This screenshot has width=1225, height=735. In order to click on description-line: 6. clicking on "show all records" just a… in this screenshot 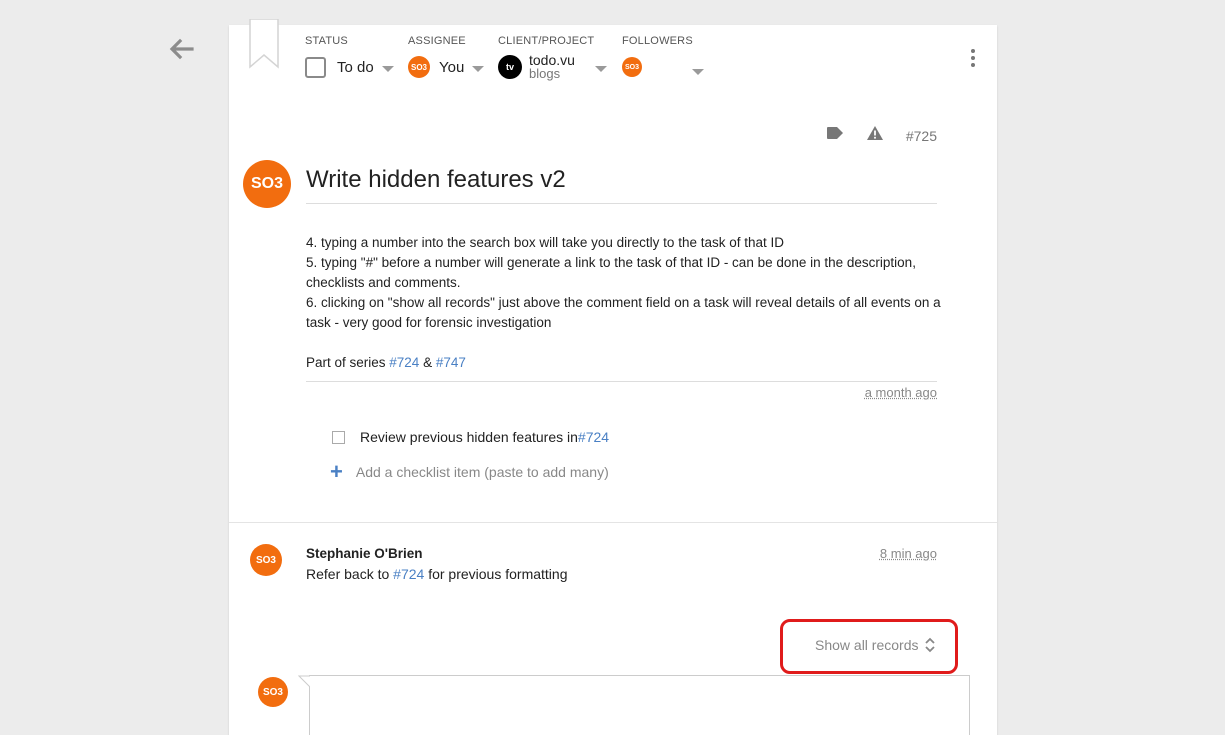, I will do `click(626, 313)`.